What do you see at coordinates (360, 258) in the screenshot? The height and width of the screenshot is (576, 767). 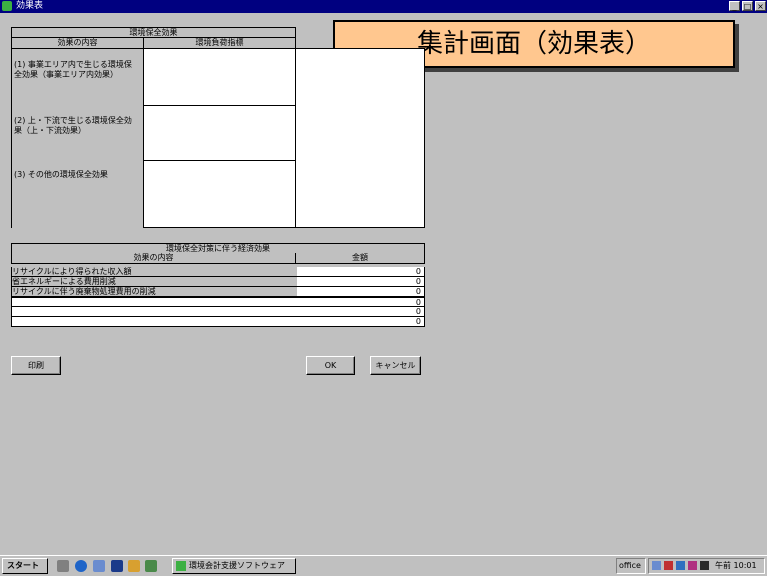 I see `econ-col-amount: 金額` at bounding box center [360, 258].